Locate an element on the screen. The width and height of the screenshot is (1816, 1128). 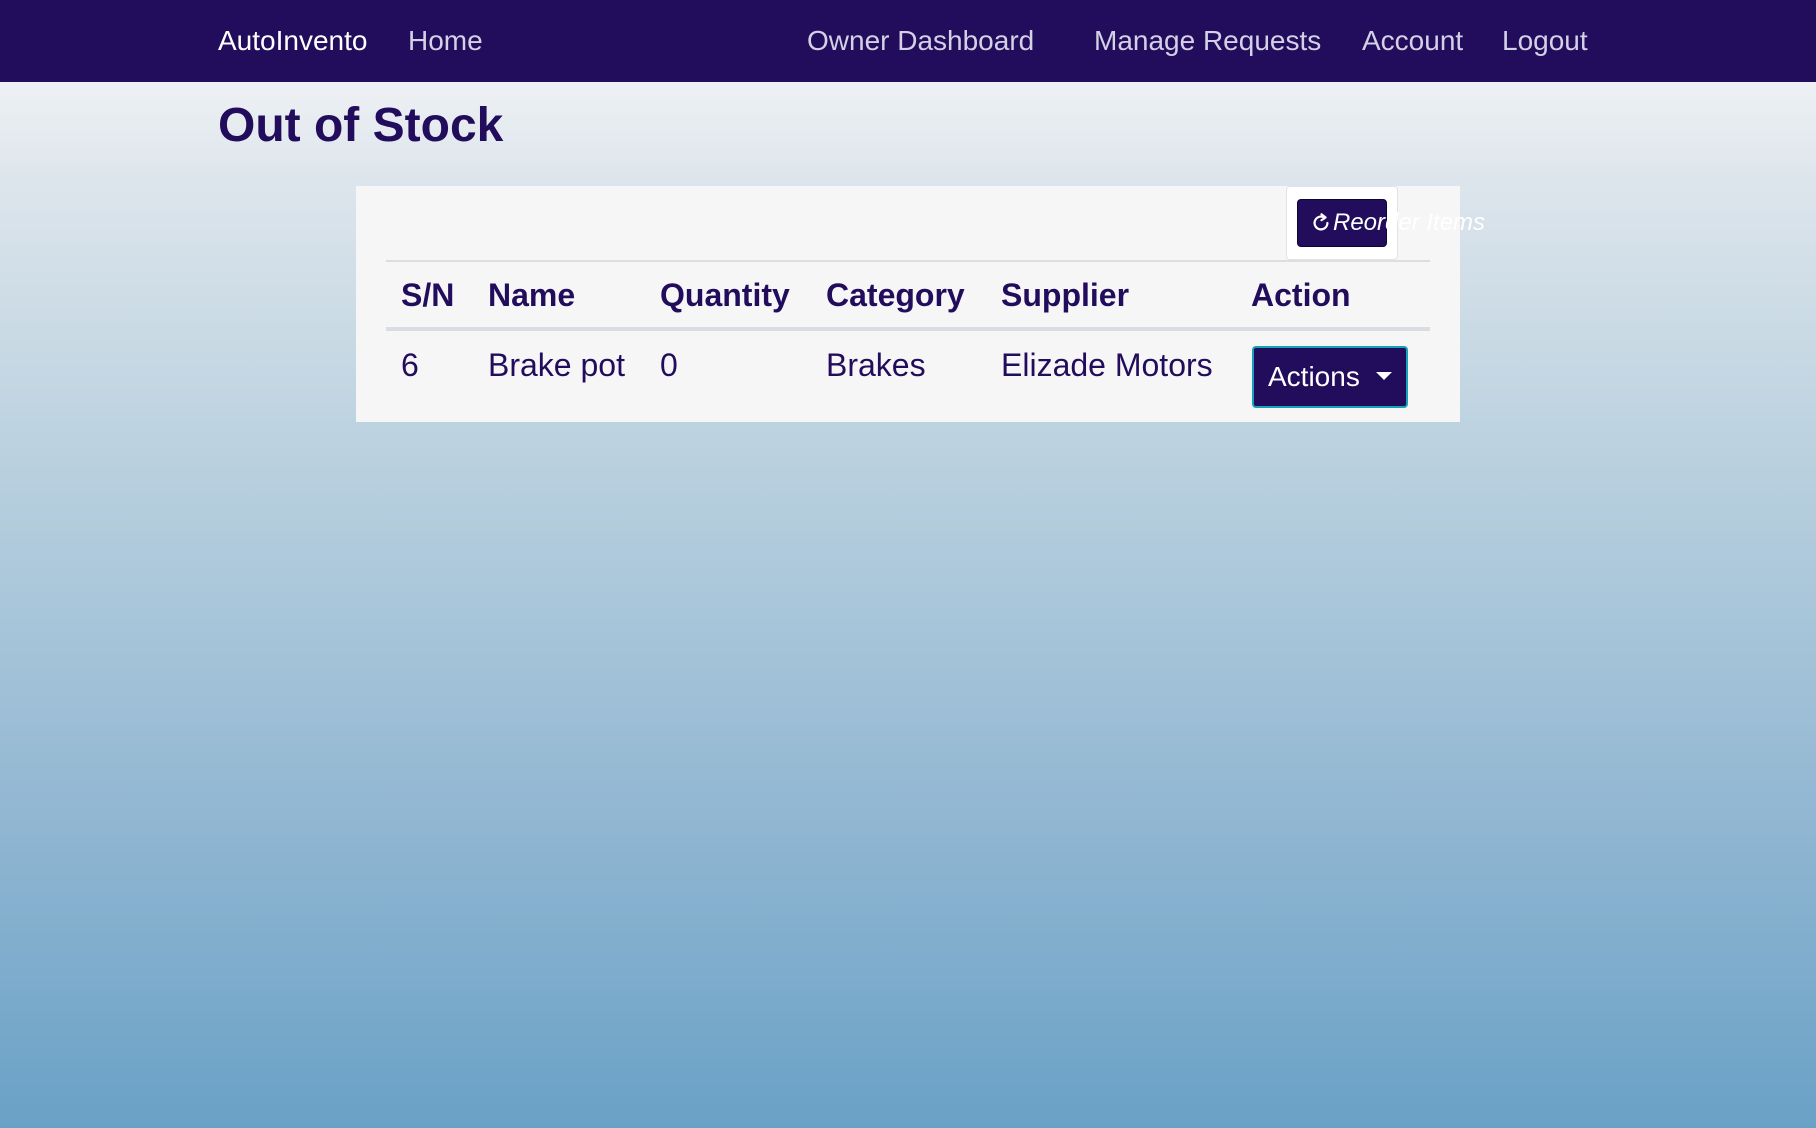
refresh-icon is located at coordinates (1321, 222).